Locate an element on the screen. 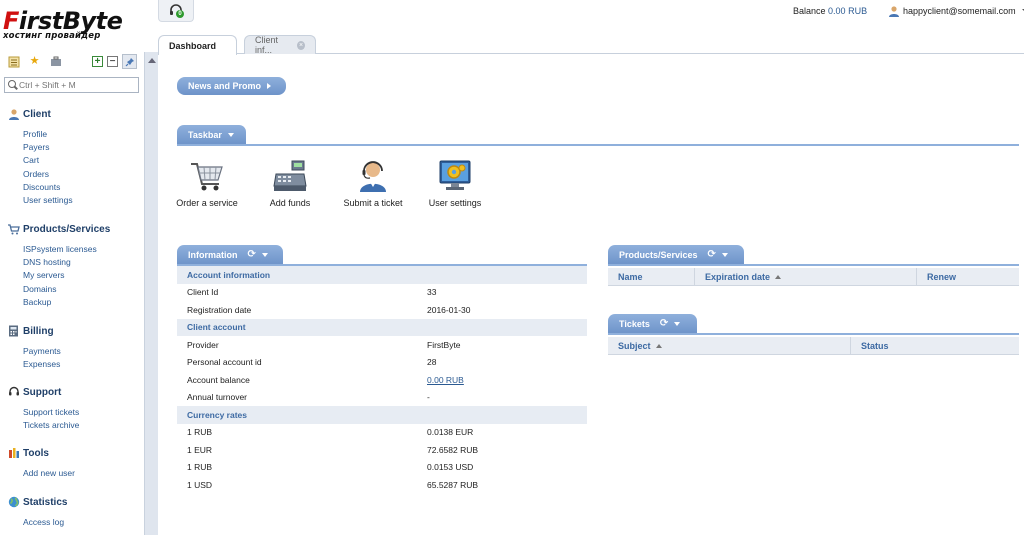 The height and width of the screenshot is (535, 1024). sidebar-item-domains: Domains is located at coordinates (40, 289).